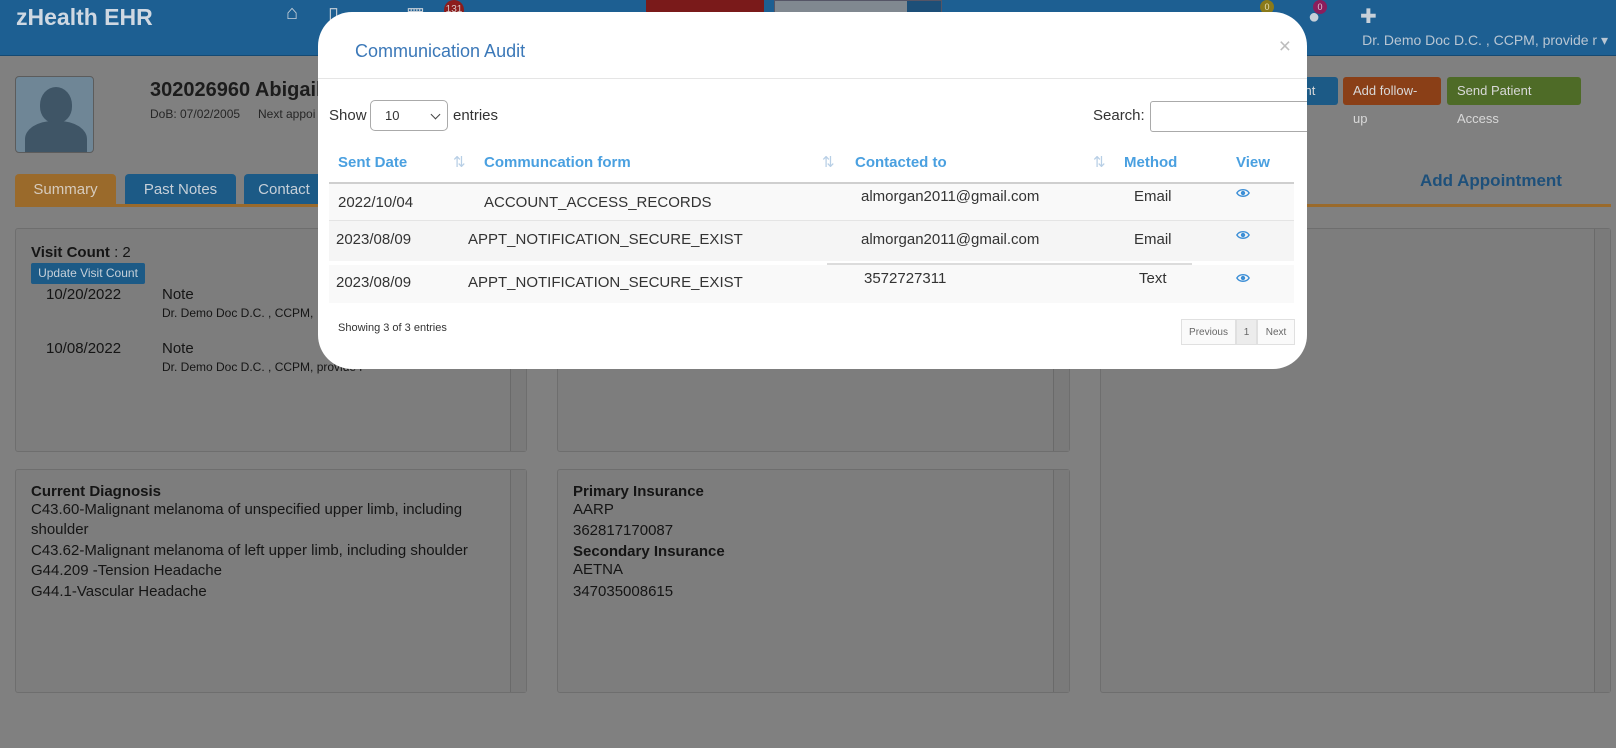 This screenshot has height=748, width=1616. Describe the element at coordinates (54, 114) in the screenshot. I see `patient-avatar` at that location.